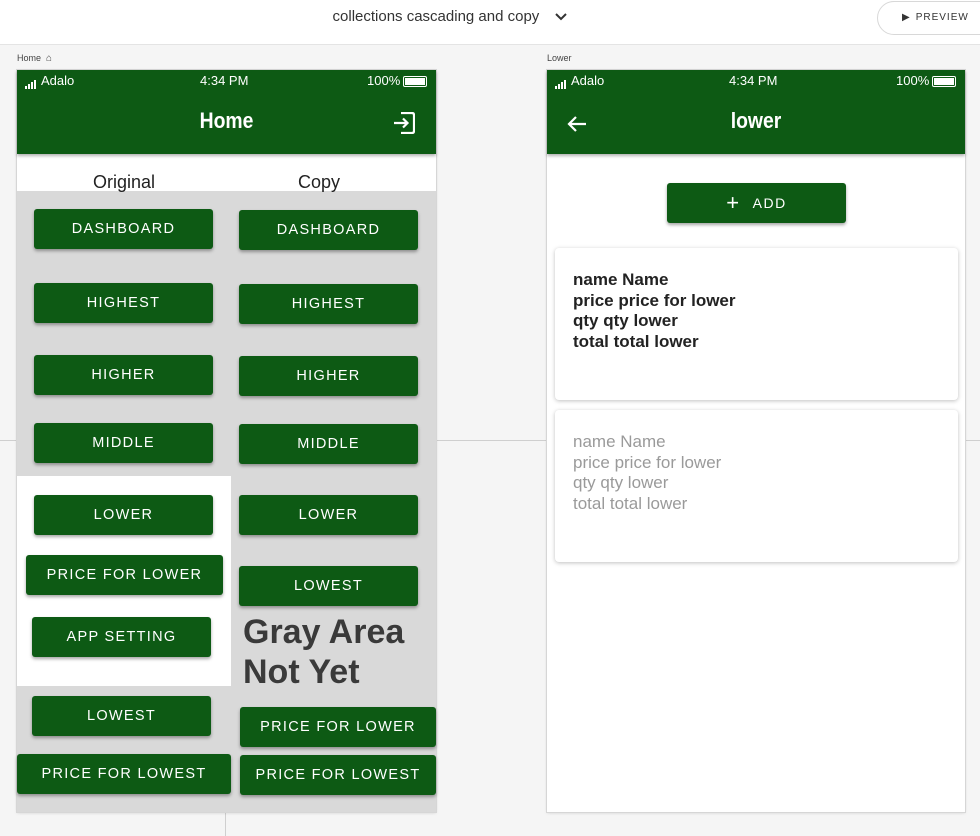 The image size is (980, 836). What do you see at coordinates (225, 824) in the screenshot?
I see `link-connector-bottom` at bounding box center [225, 824].